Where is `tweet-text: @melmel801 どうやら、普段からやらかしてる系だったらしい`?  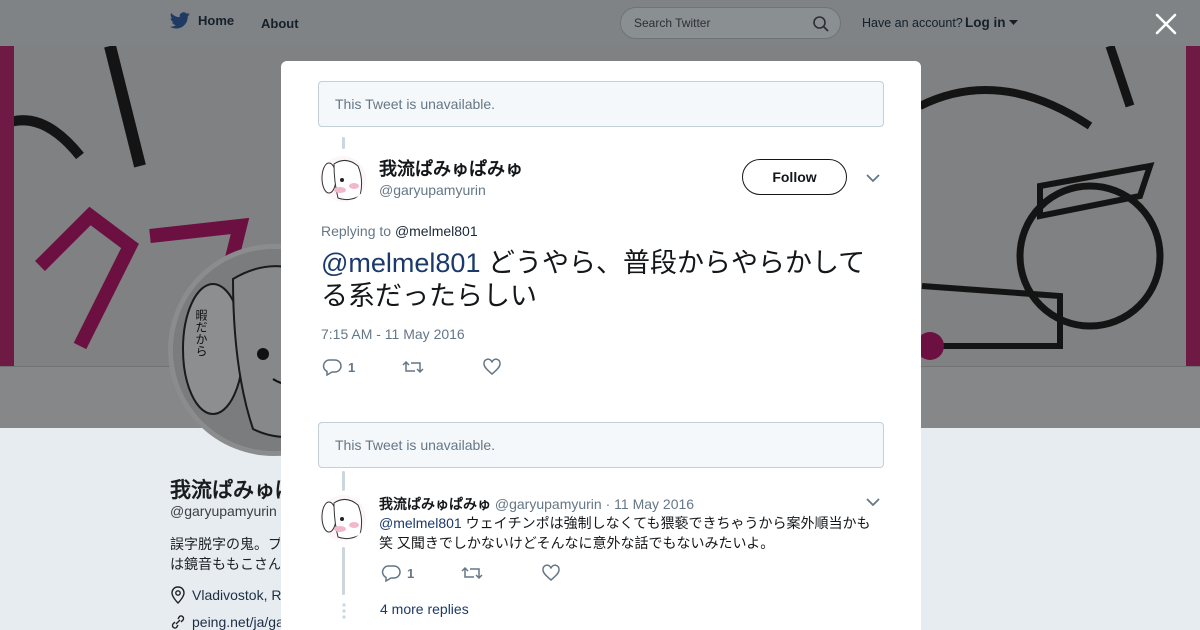 tweet-text: @melmel801 どうやら、普段からやらかしてる系だったらしい is located at coordinates (601, 280).